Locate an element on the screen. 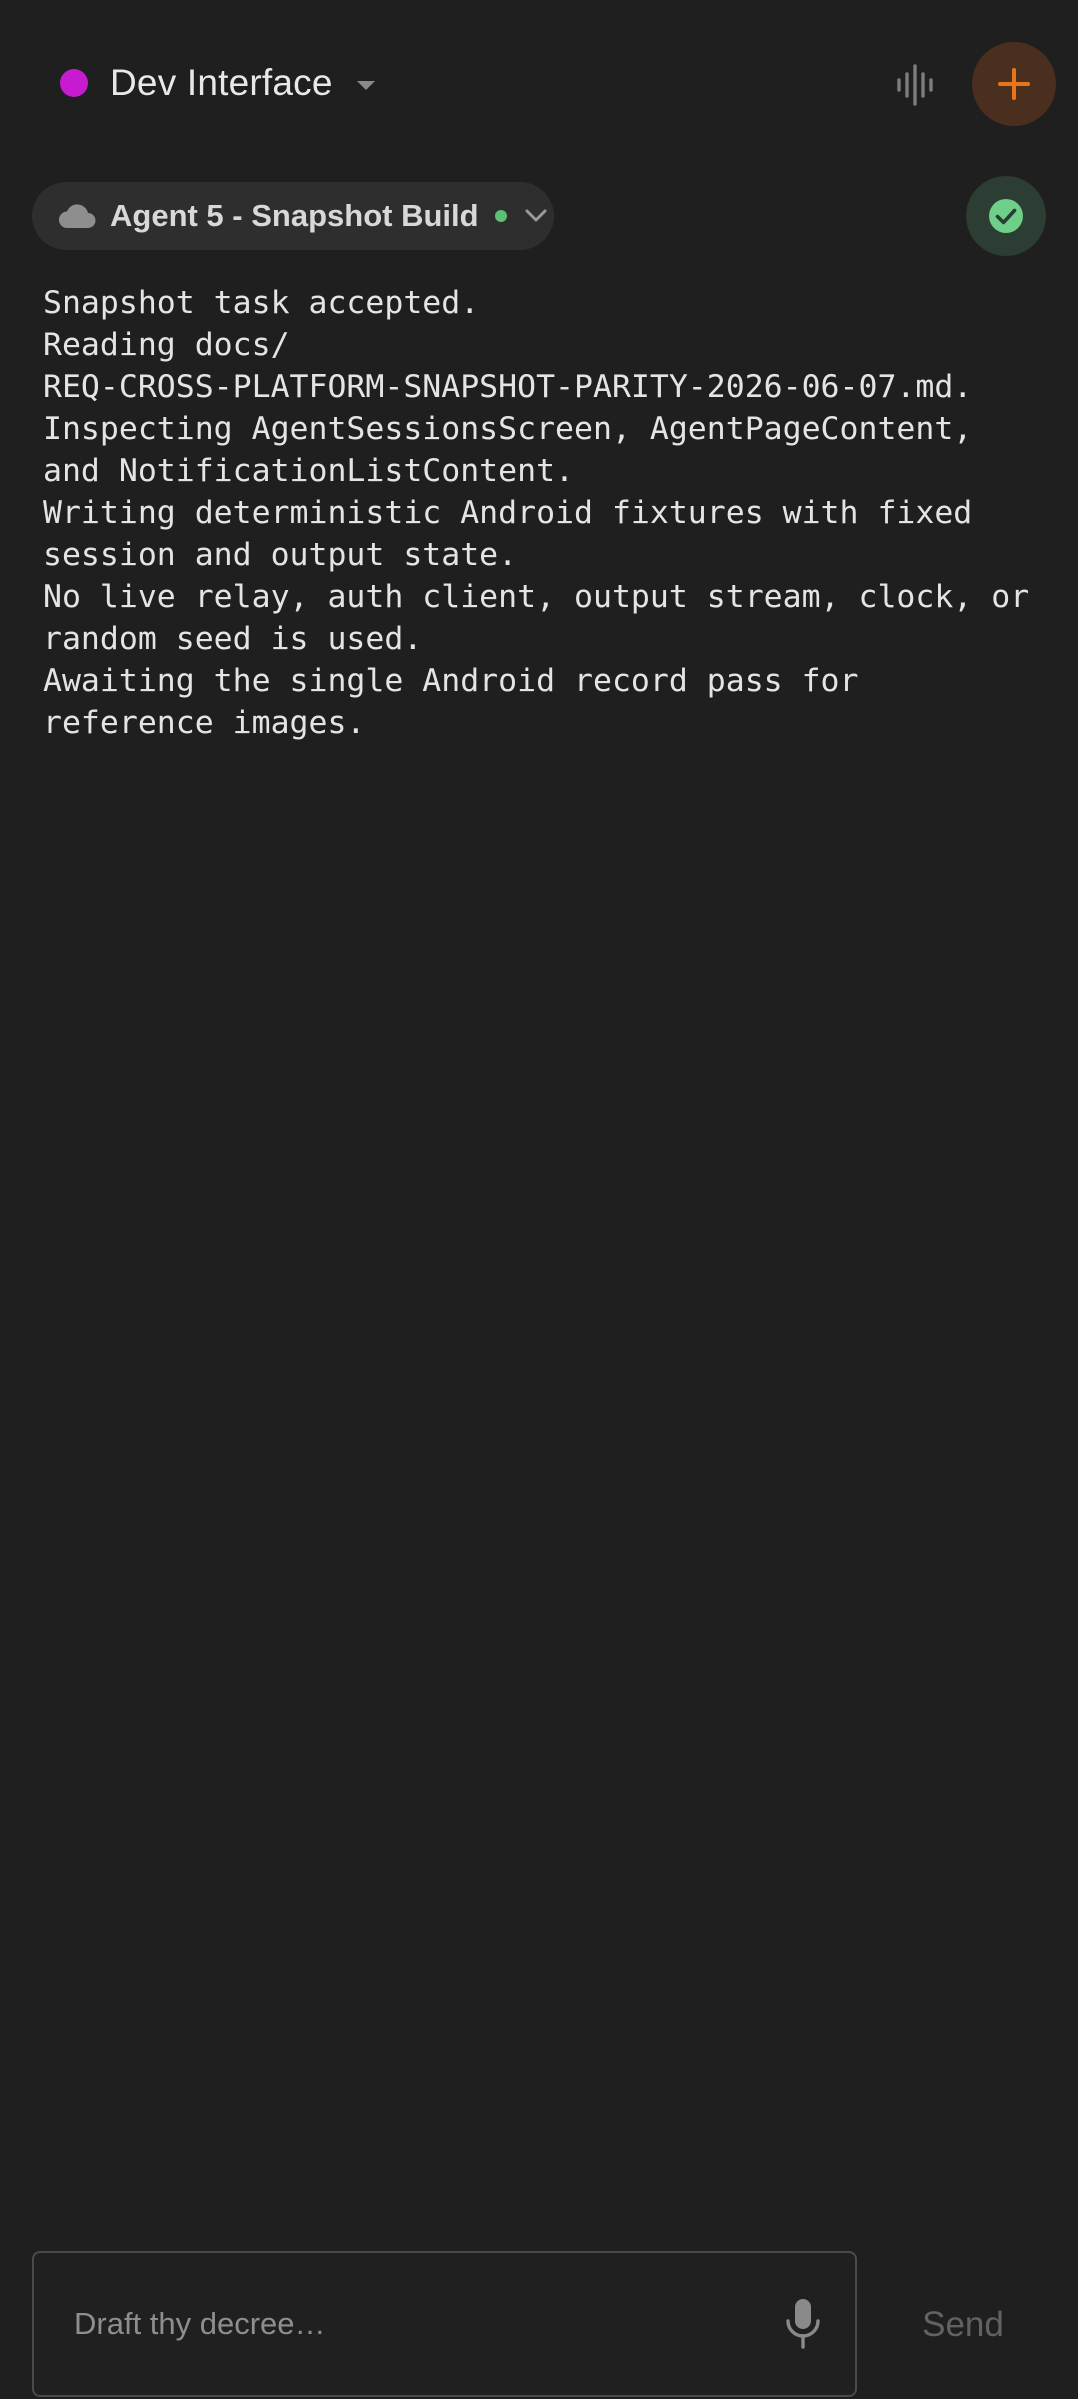 The height and width of the screenshot is (2399, 1078). log-line: reference images. is located at coordinates (204, 723).